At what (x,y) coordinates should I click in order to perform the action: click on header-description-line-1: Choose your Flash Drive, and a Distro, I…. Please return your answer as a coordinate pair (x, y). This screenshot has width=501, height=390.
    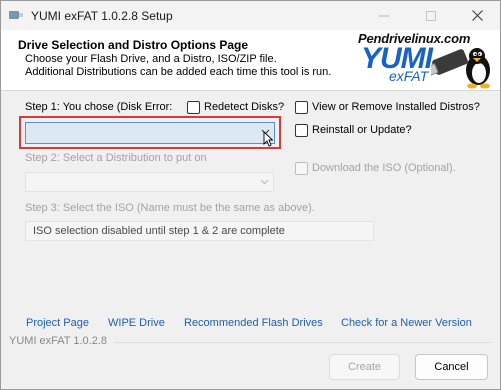
    Looking at the image, I should click on (151, 59).